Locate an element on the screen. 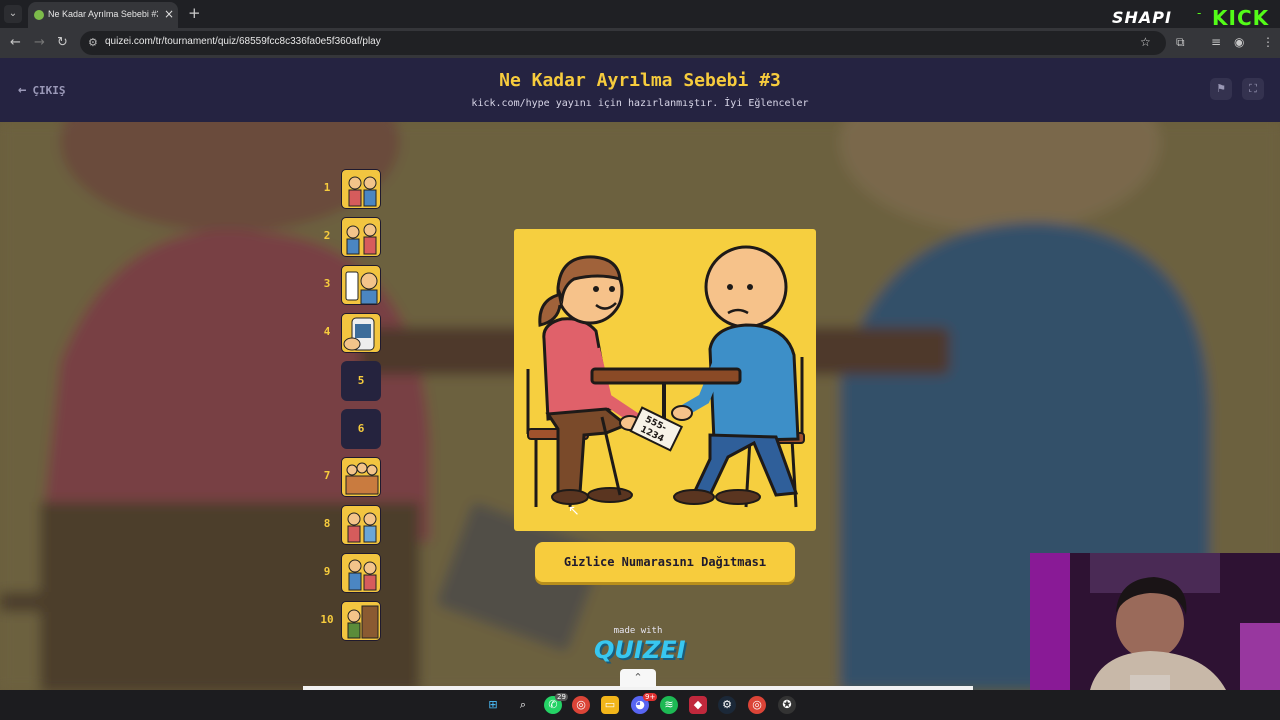 This screenshot has height=720, width=1280. quiz-title: Ne Kadar Ayrılma Sebebi #3 is located at coordinates (640, 80).